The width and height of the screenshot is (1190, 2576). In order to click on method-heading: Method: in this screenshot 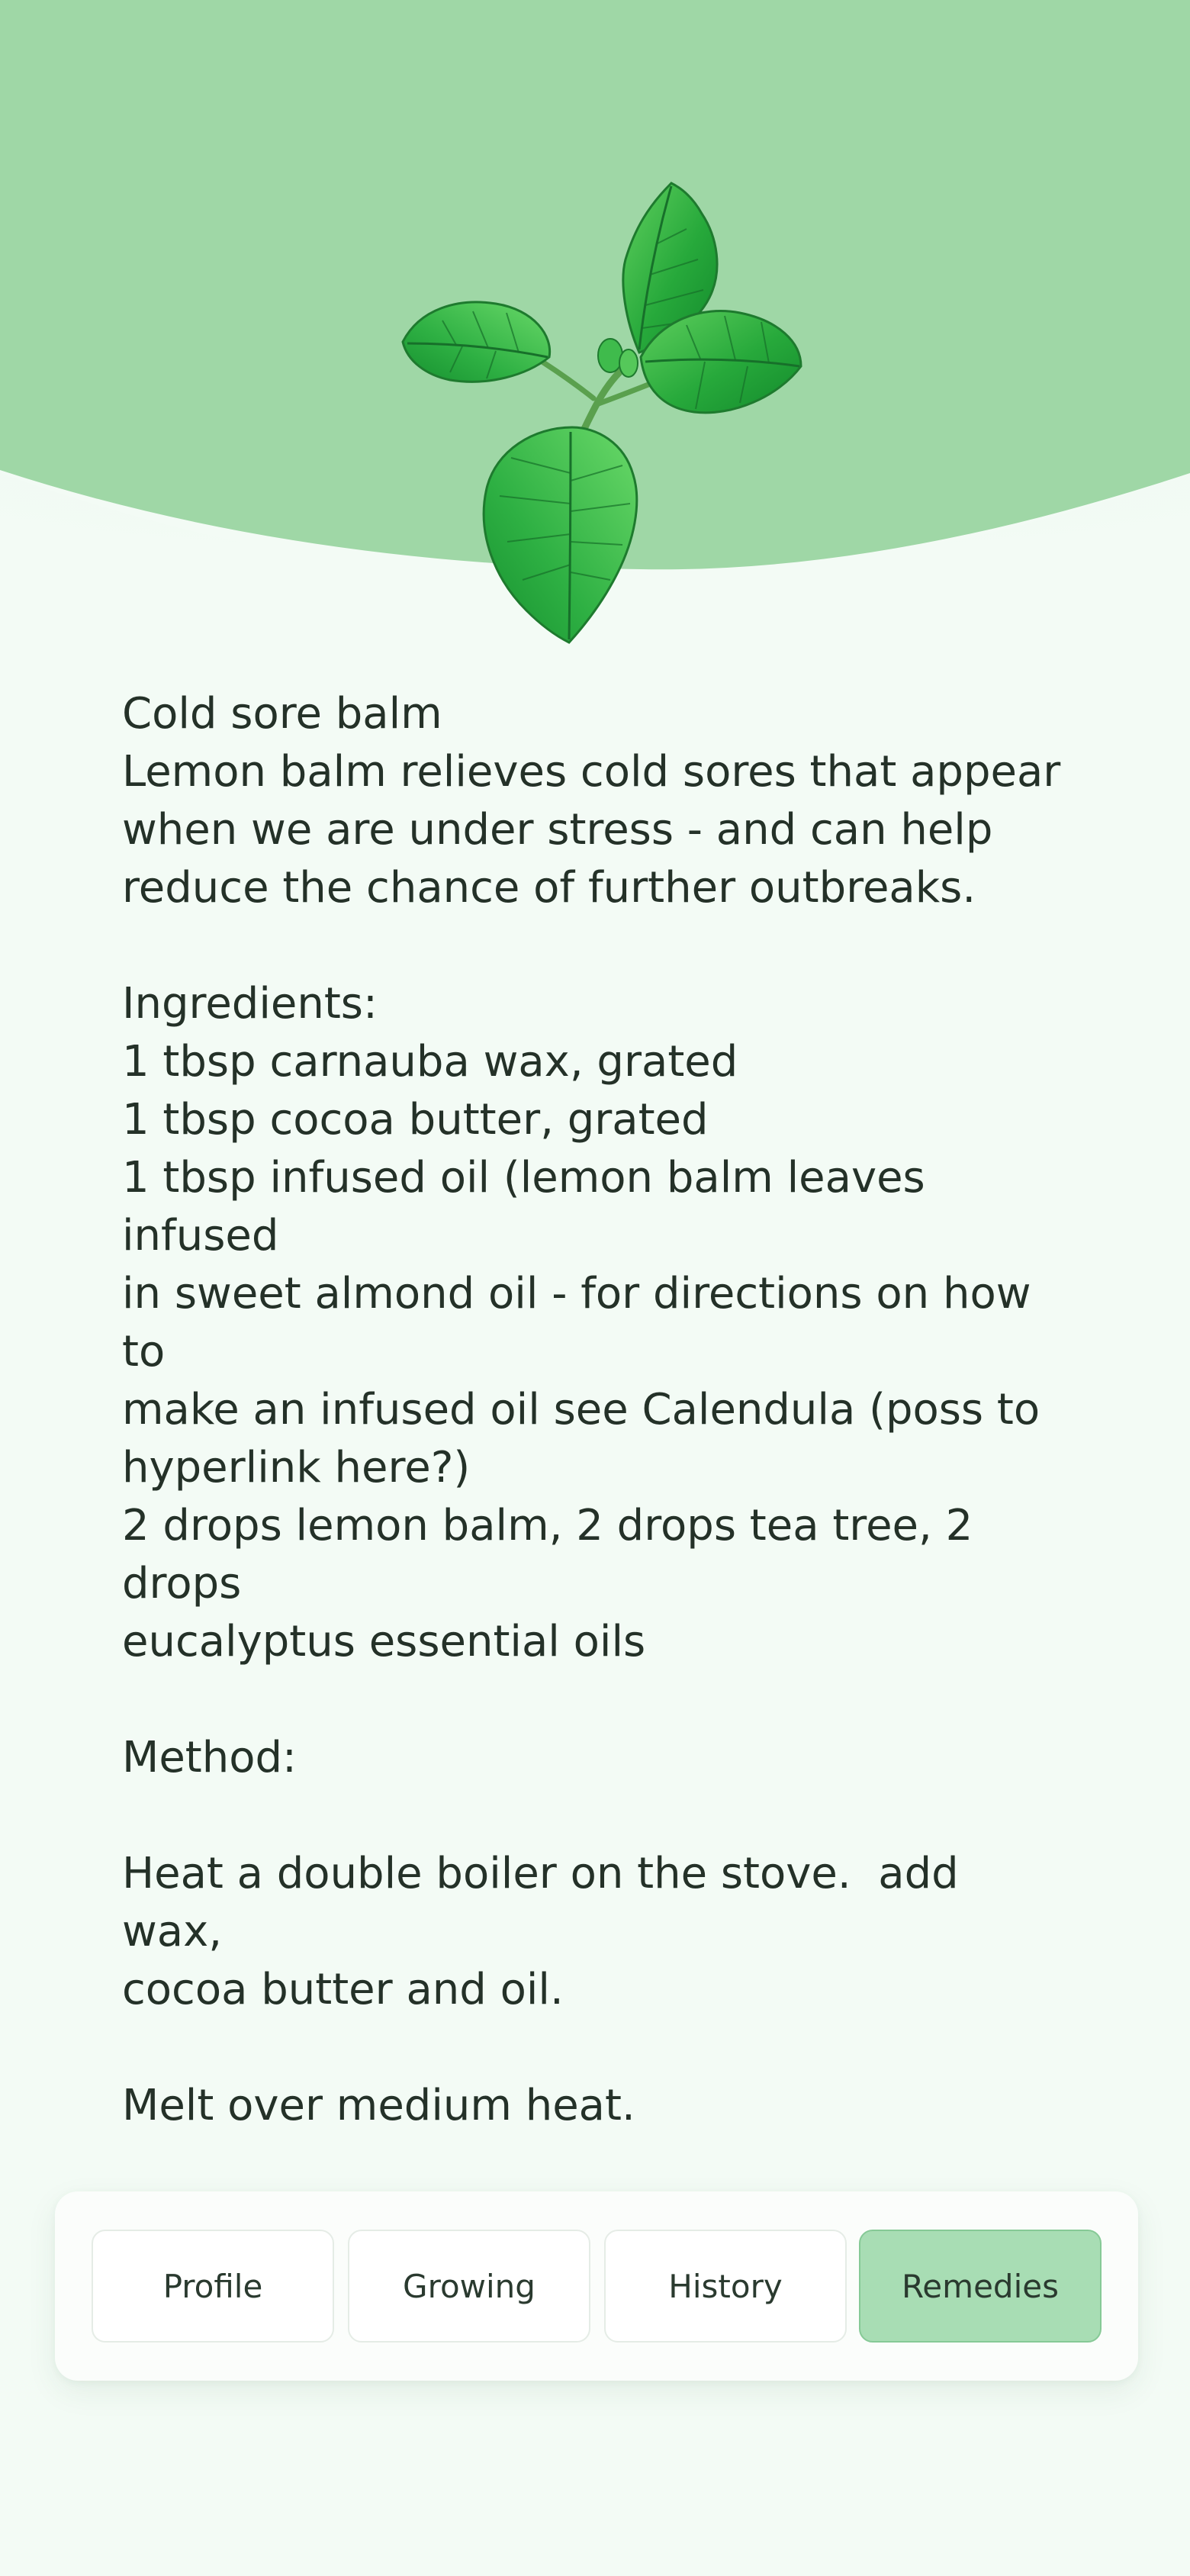, I will do `click(209, 1757)`.